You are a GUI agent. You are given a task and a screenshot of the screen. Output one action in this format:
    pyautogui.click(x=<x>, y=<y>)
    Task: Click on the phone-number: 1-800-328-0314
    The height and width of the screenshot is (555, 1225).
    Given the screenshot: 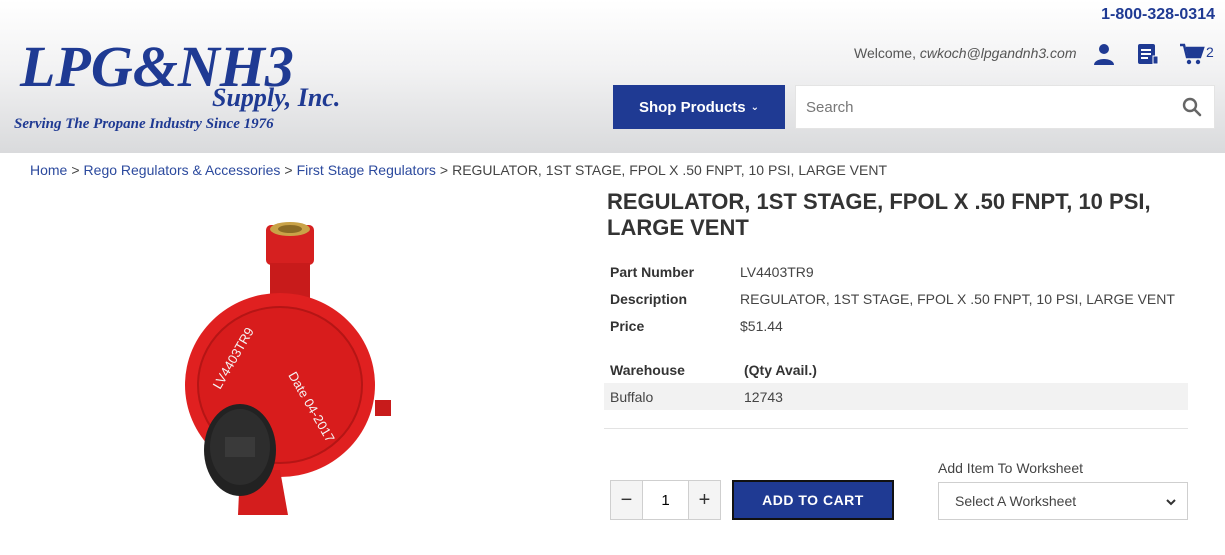 What is the action you would take?
    pyautogui.click(x=1158, y=15)
    